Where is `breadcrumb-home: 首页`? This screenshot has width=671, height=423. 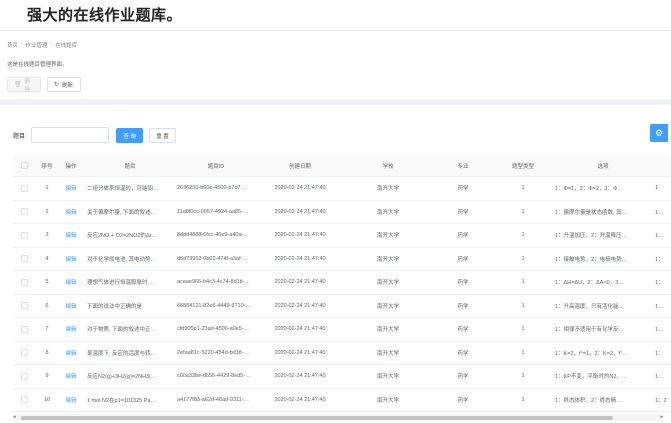
breadcrumb-home: 首页 is located at coordinates (12, 45).